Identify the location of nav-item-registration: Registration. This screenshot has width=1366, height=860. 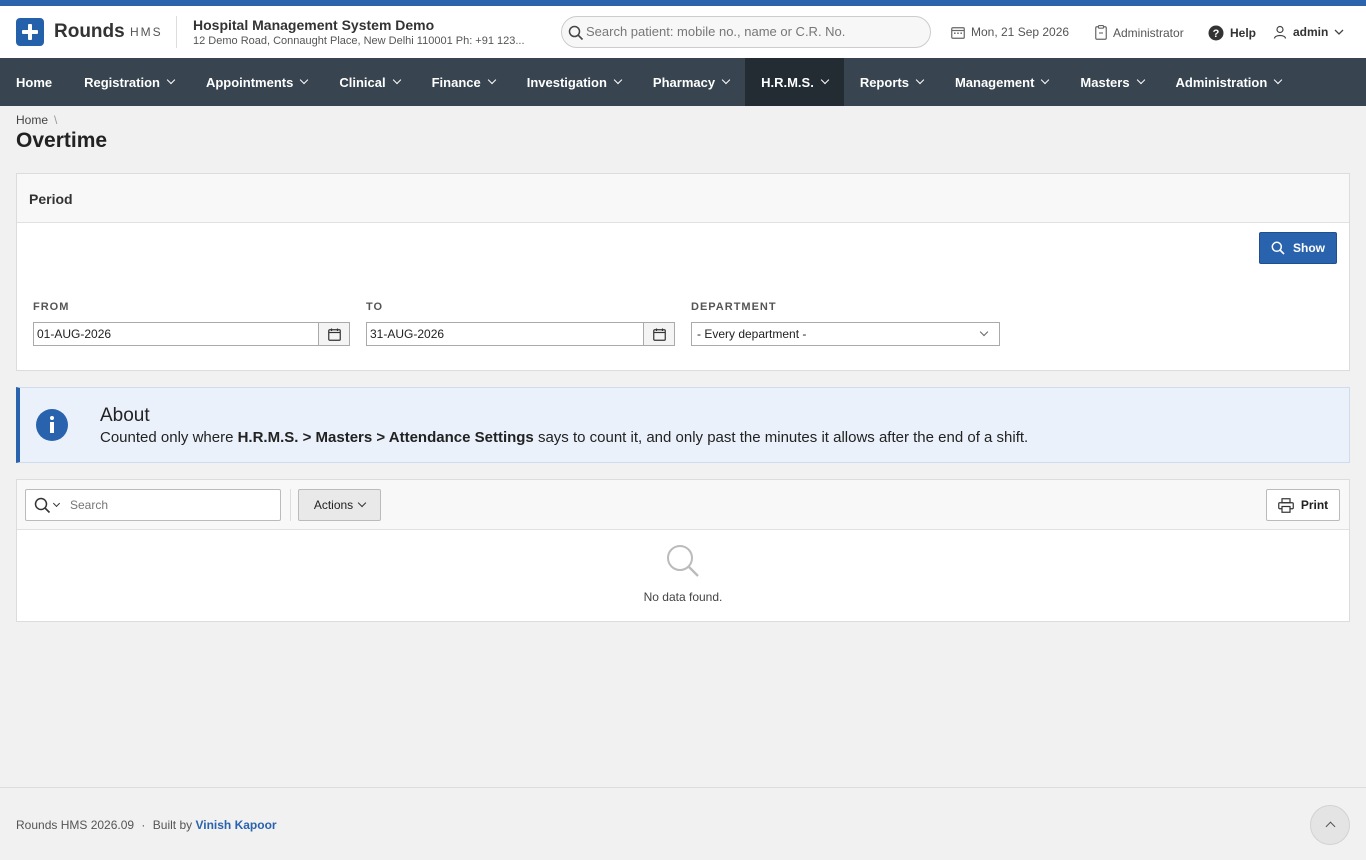
(129, 82).